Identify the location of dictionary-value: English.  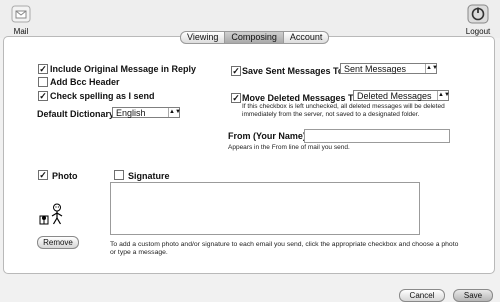
(131, 113).